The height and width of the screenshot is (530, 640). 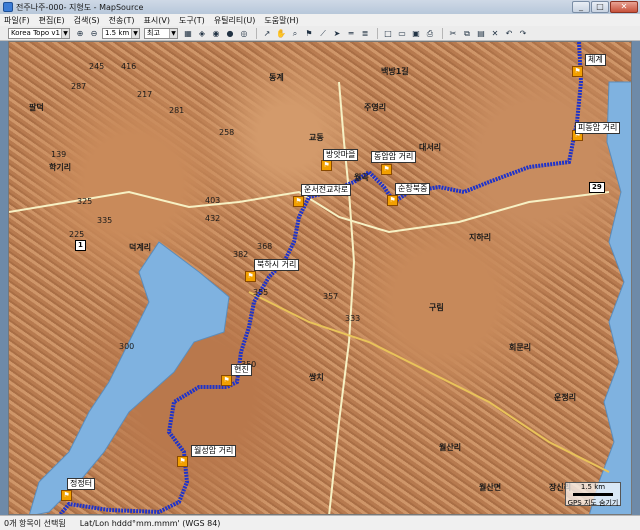 I want to click on elevation-label: 281, so click(x=177, y=110).